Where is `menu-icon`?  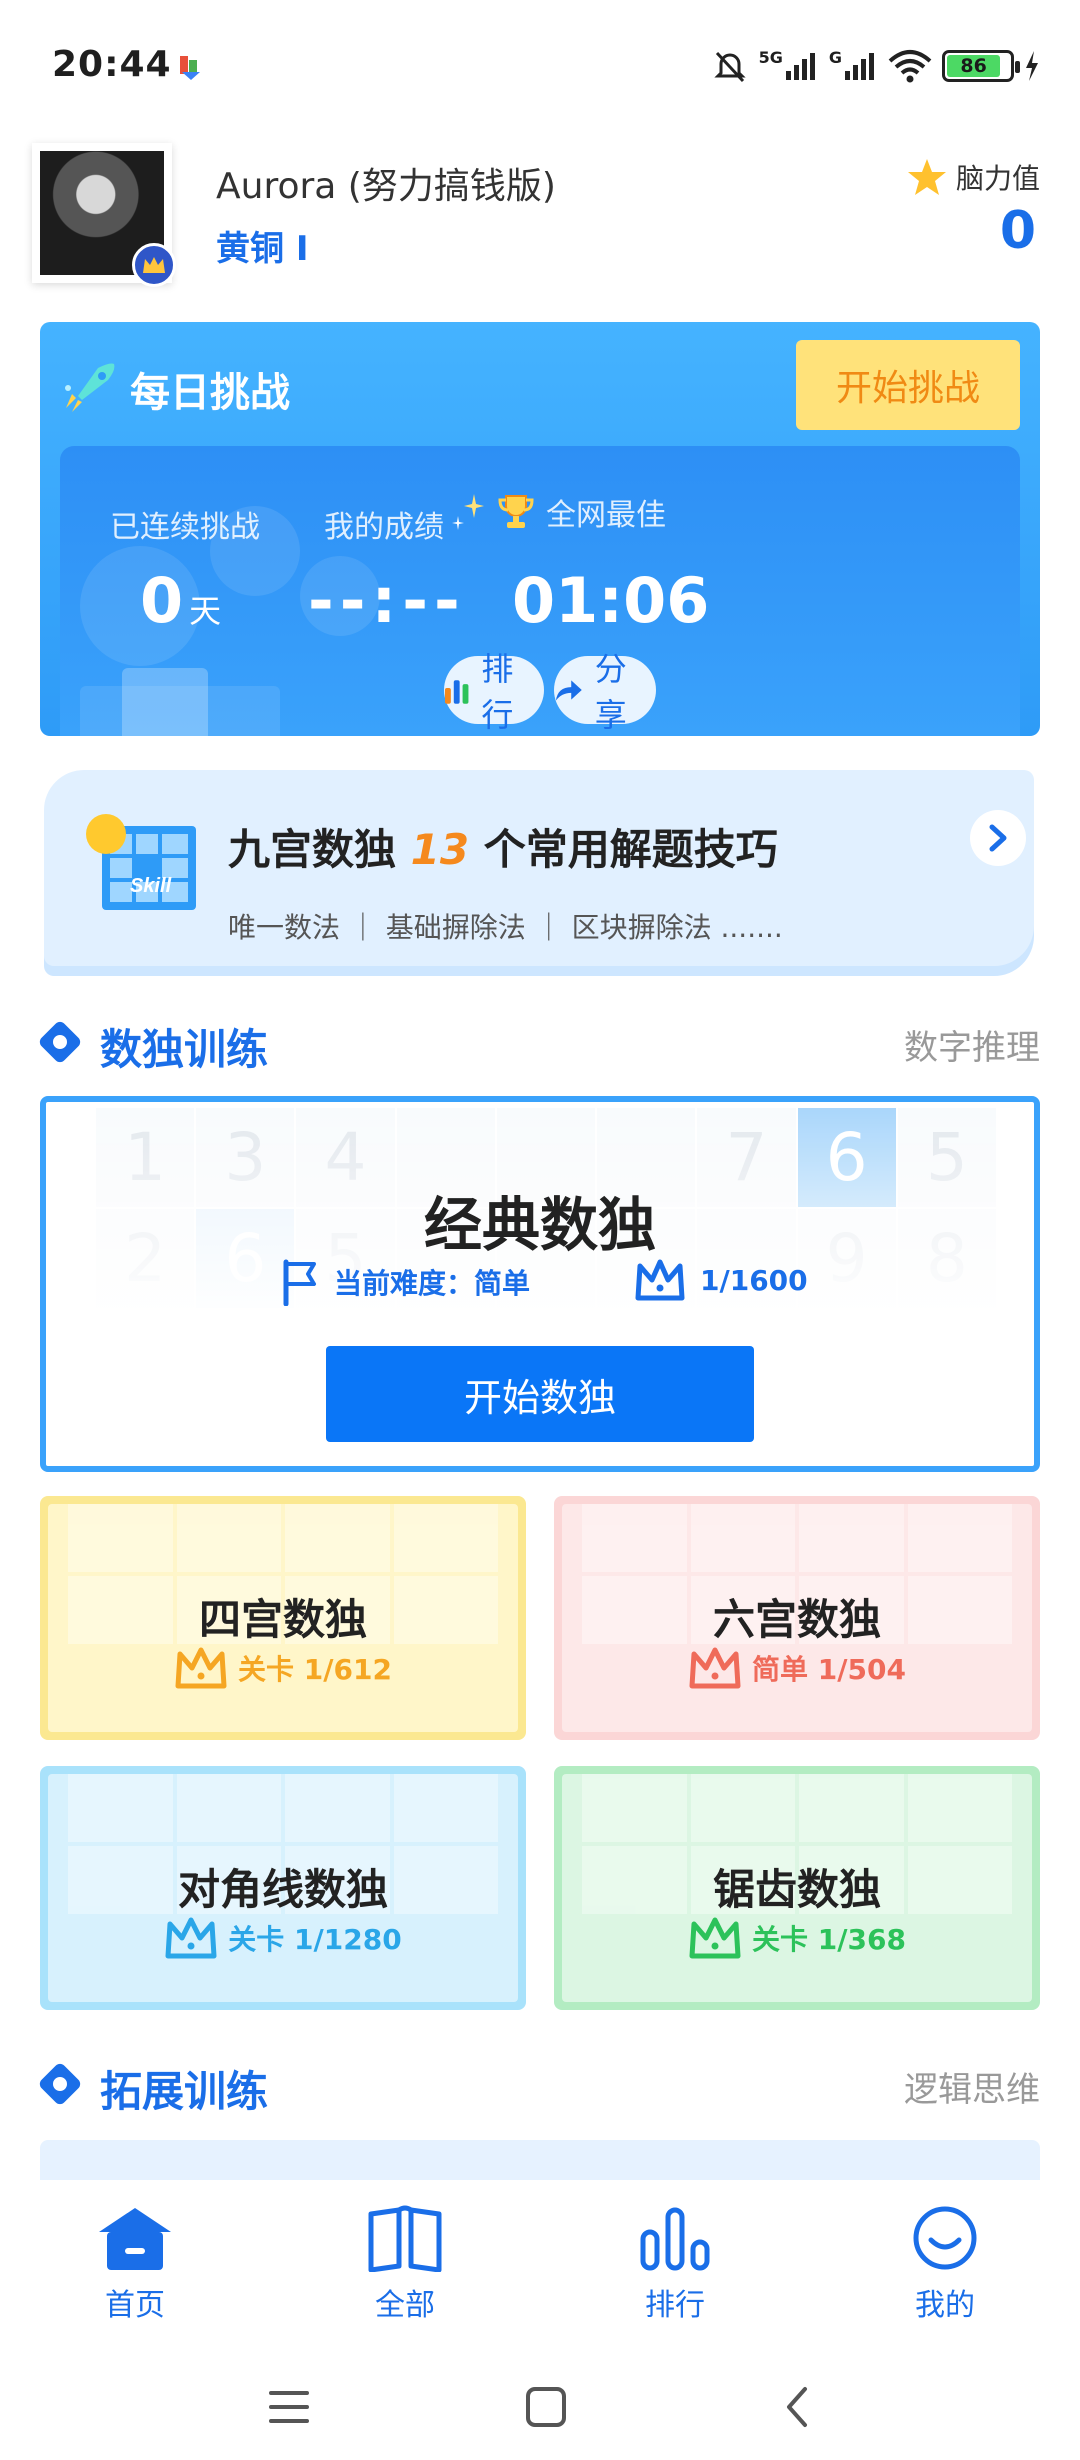
menu-icon is located at coordinates (289, 2407).